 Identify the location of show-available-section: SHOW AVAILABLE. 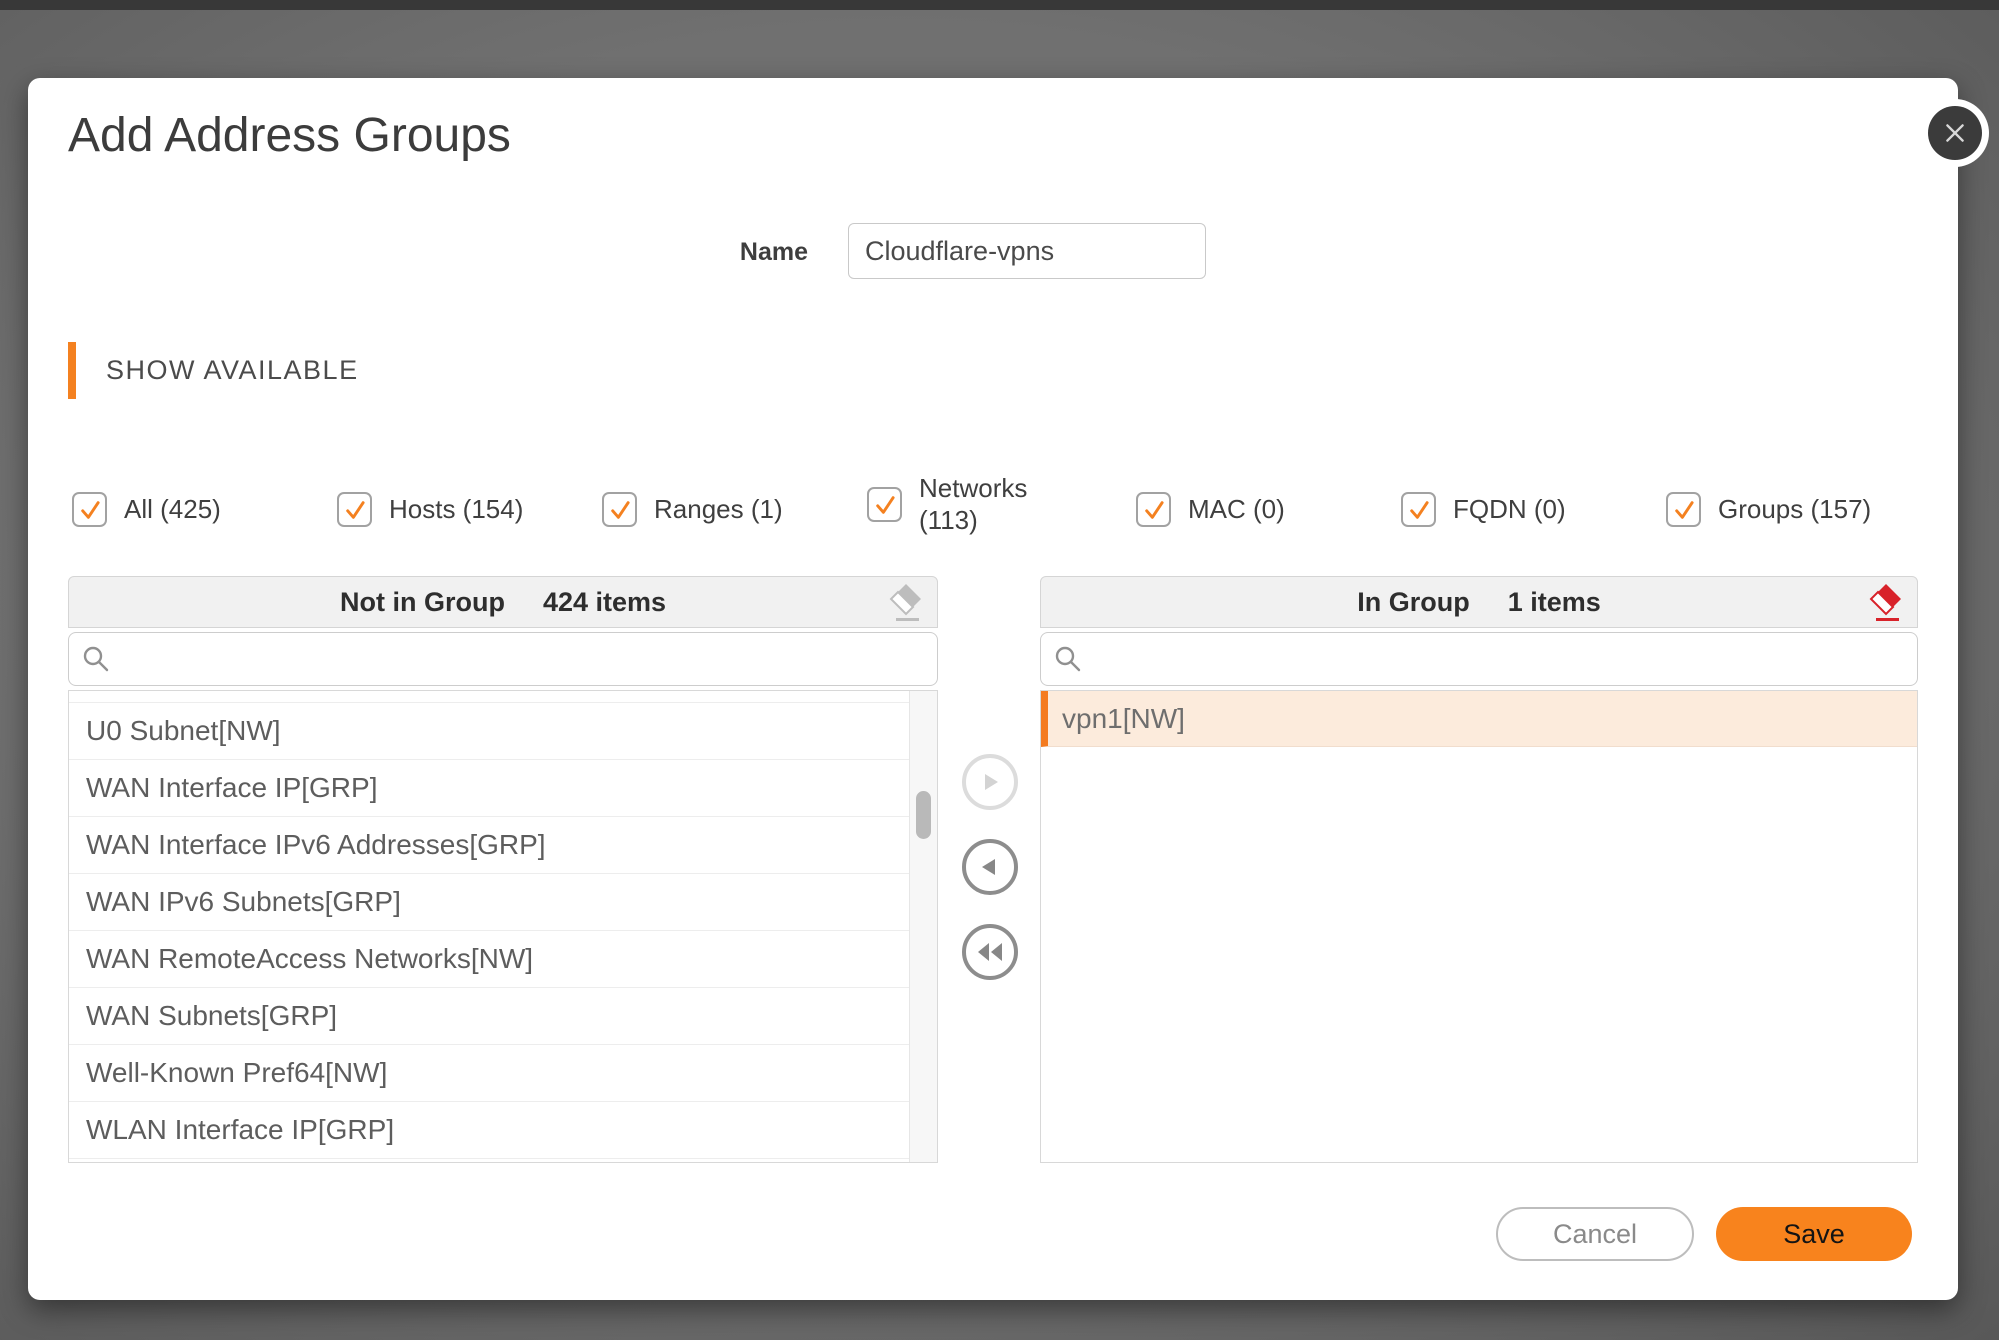
(213, 370).